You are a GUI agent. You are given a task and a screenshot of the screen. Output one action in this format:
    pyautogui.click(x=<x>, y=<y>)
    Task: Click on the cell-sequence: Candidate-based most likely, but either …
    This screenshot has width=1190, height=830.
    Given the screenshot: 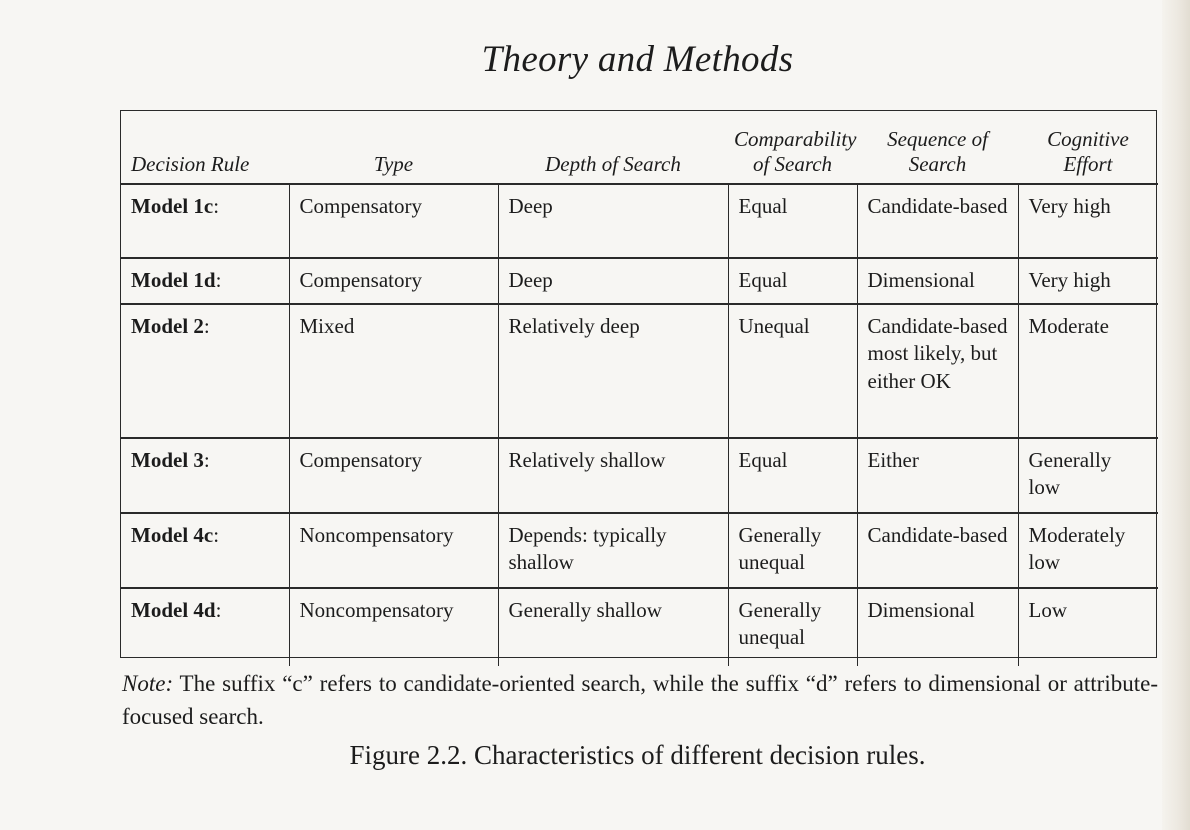 What is the action you would take?
    pyautogui.click(x=937, y=371)
    